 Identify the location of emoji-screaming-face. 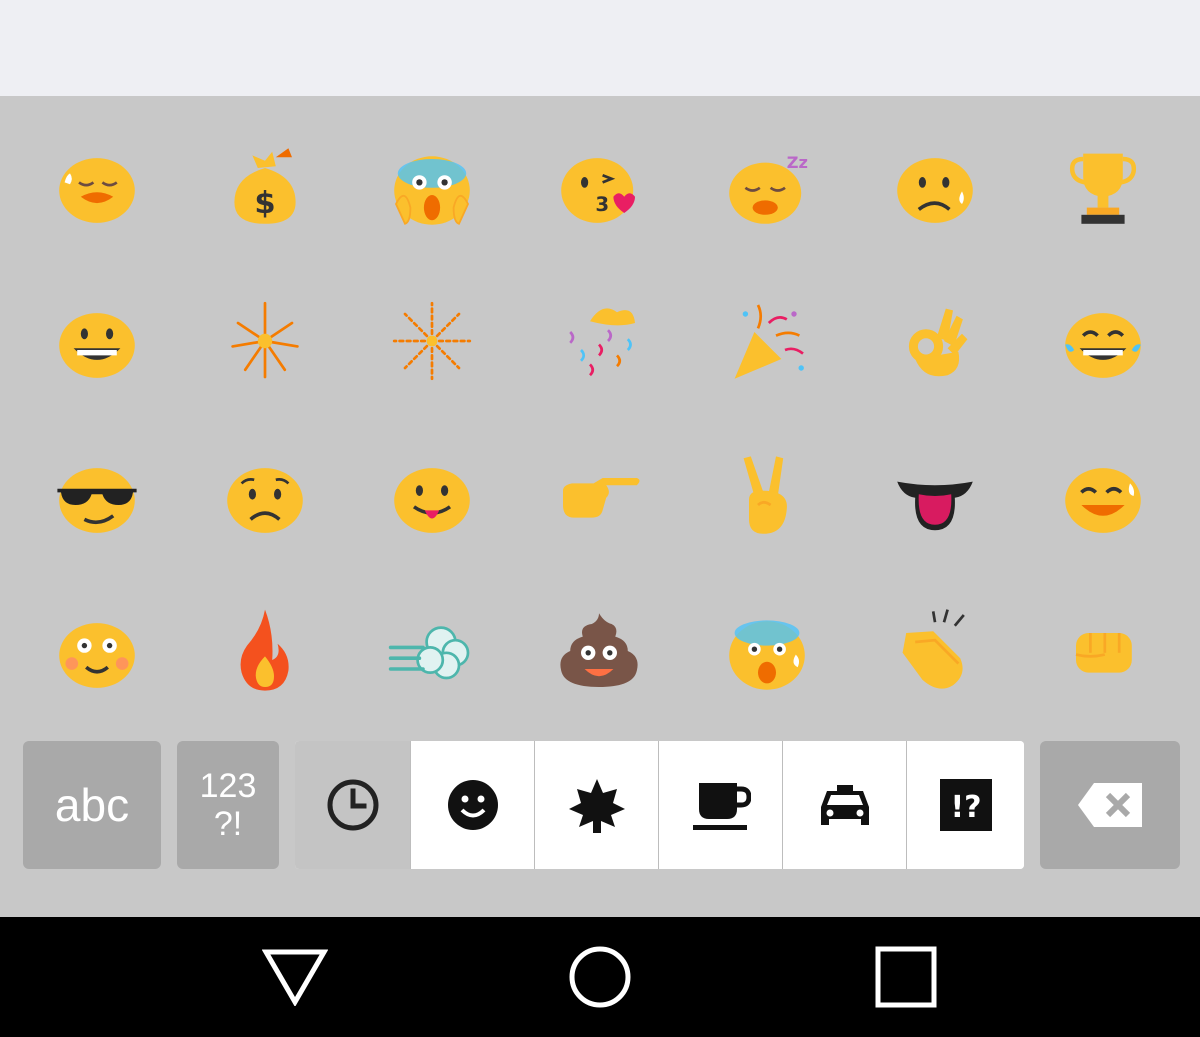
(432, 186).